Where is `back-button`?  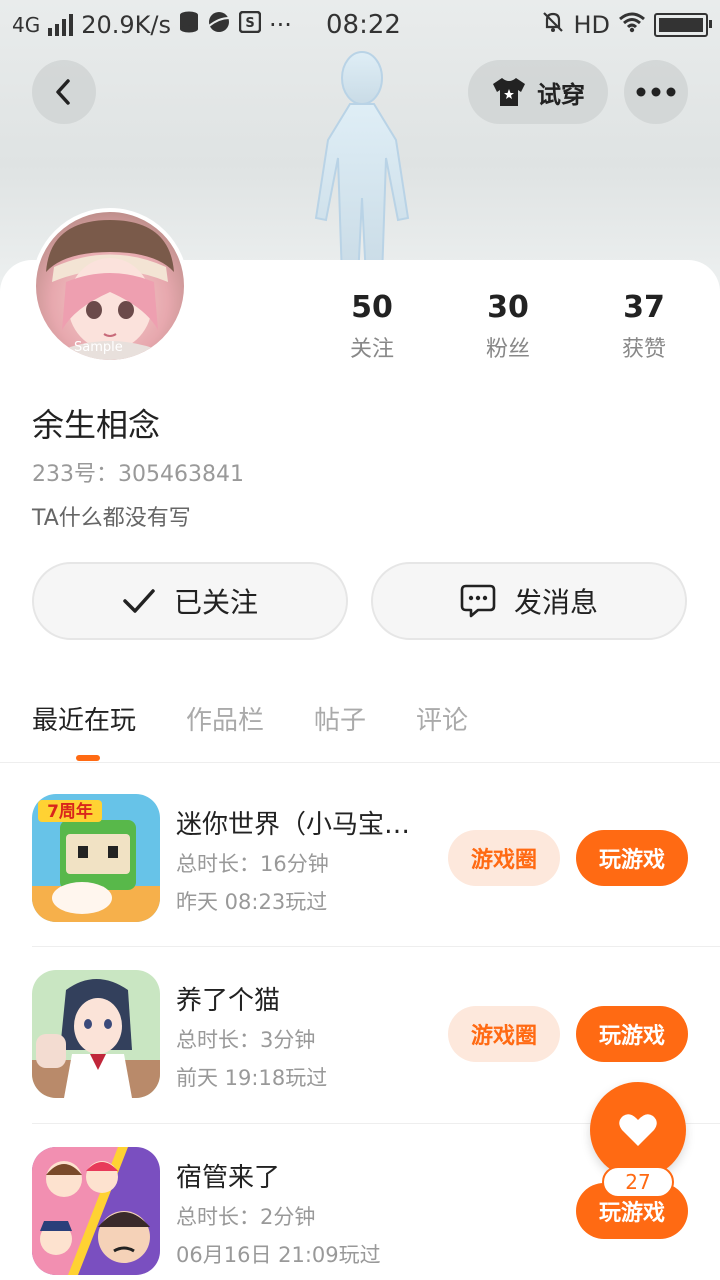 back-button is located at coordinates (64, 92).